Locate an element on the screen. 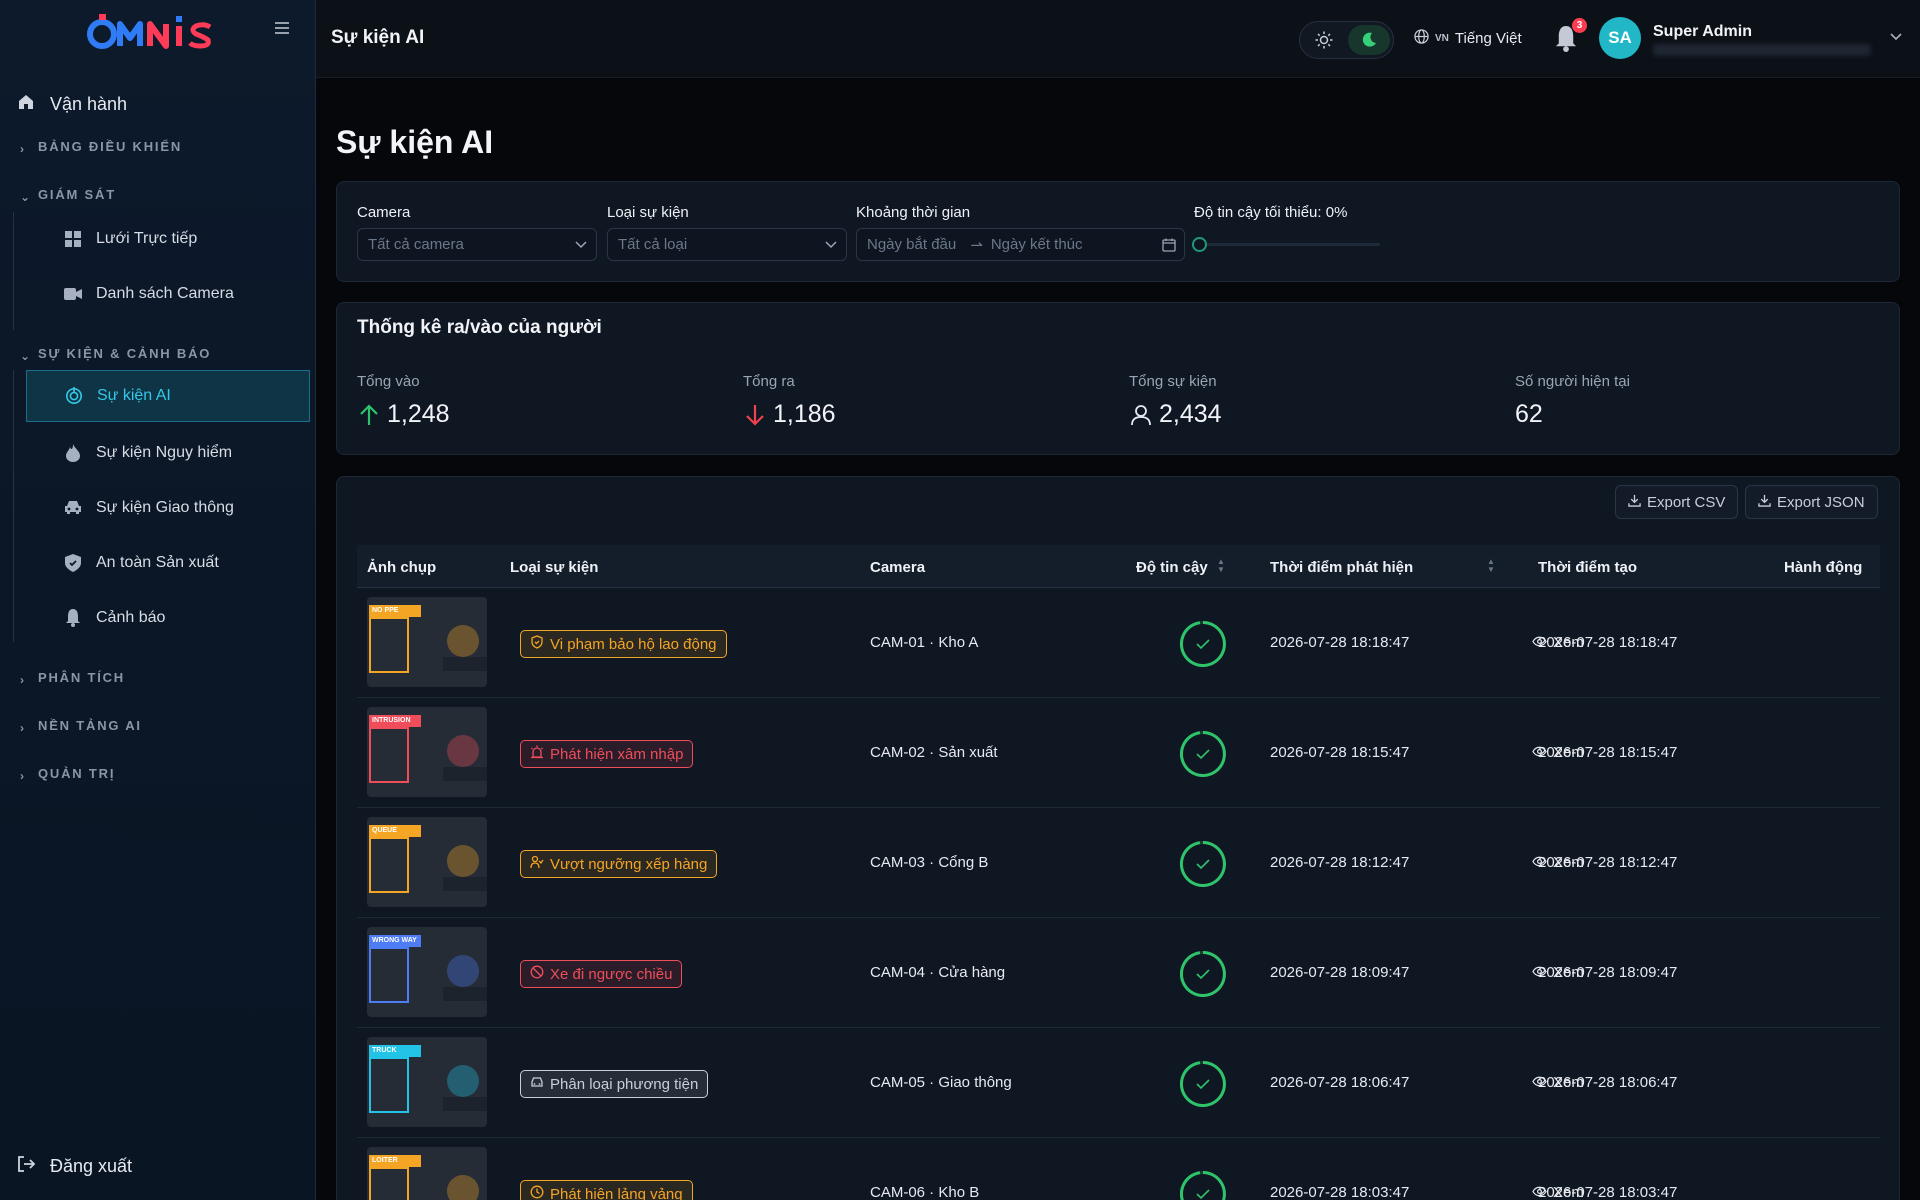 This screenshot has height=1200, width=1920. chevron-right-icon: › is located at coordinates (23, 727).